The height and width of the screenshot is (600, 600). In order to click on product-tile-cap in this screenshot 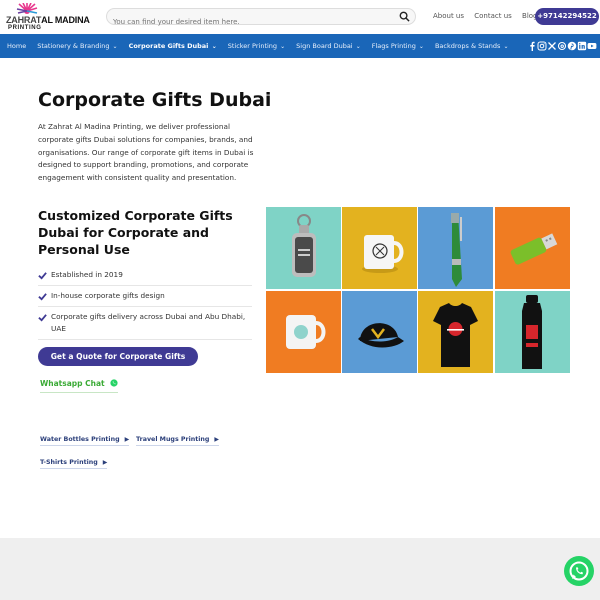, I will do `click(379, 332)`.